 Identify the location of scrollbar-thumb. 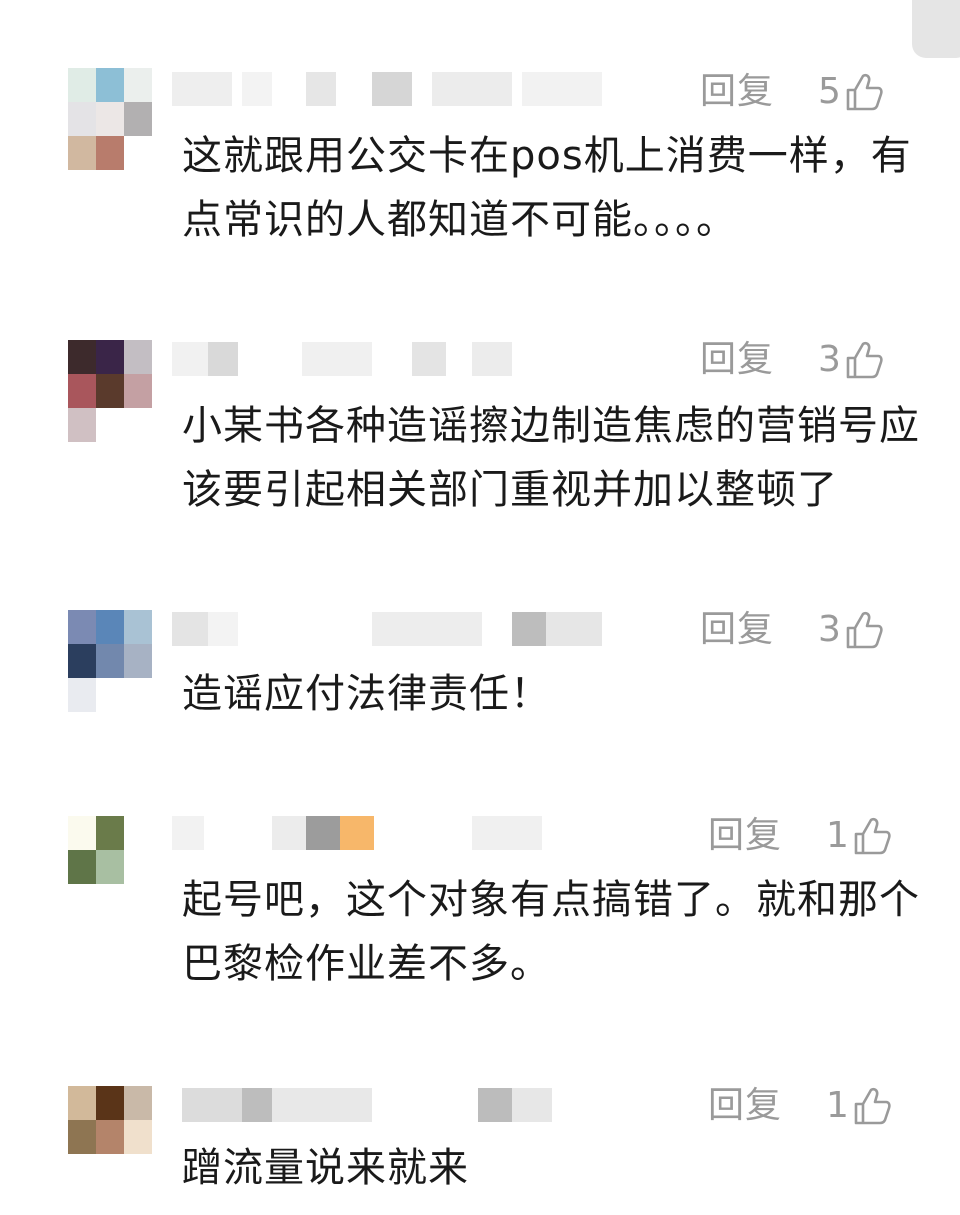
(936, 29).